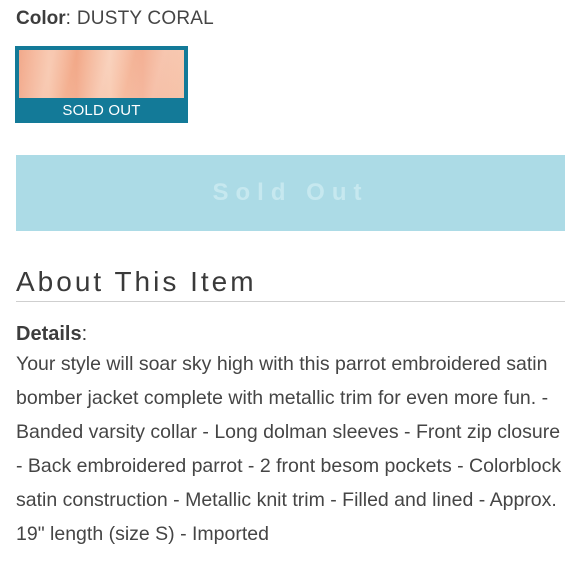 This screenshot has height=580, width=580. What do you see at coordinates (145, 18) in the screenshot?
I see `selected-color-value: DUSTY CORAL` at bounding box center [145, 18].